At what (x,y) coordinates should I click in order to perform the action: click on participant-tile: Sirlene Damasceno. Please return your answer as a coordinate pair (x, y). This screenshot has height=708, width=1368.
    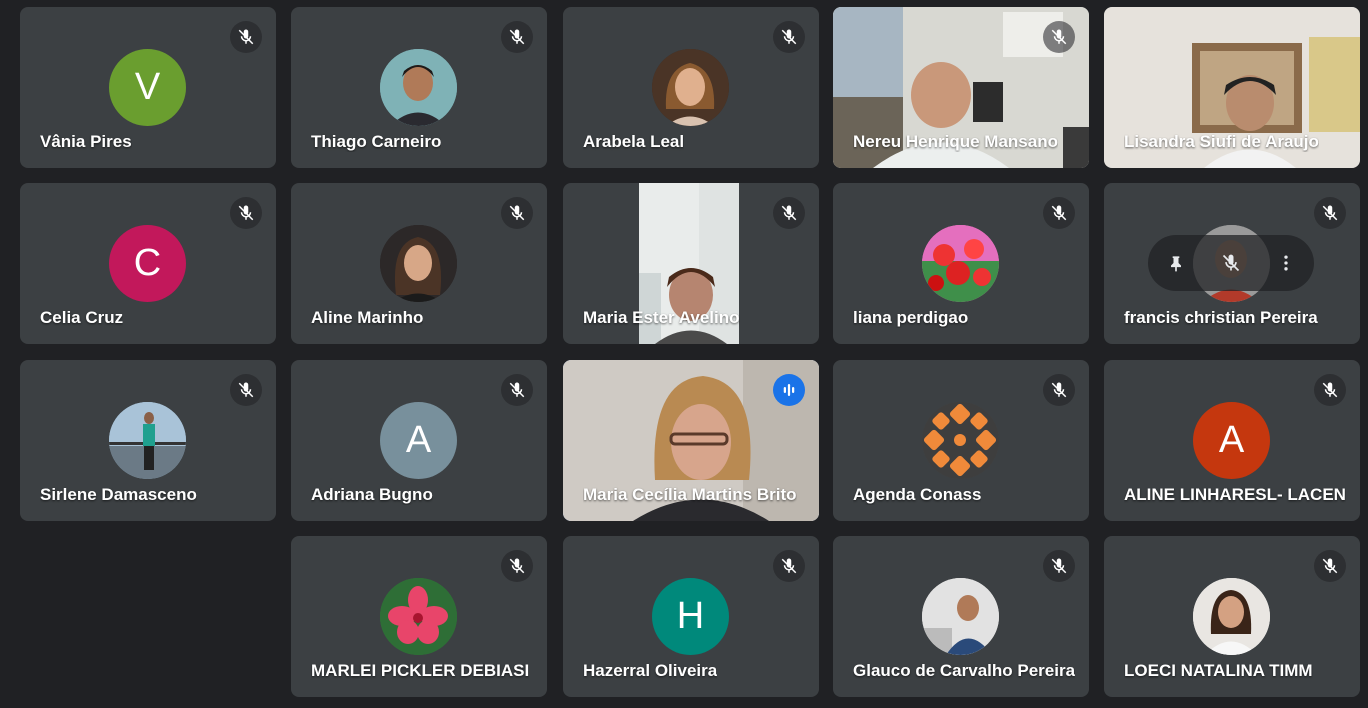
    Looking at the image, I should click on (148, 440).